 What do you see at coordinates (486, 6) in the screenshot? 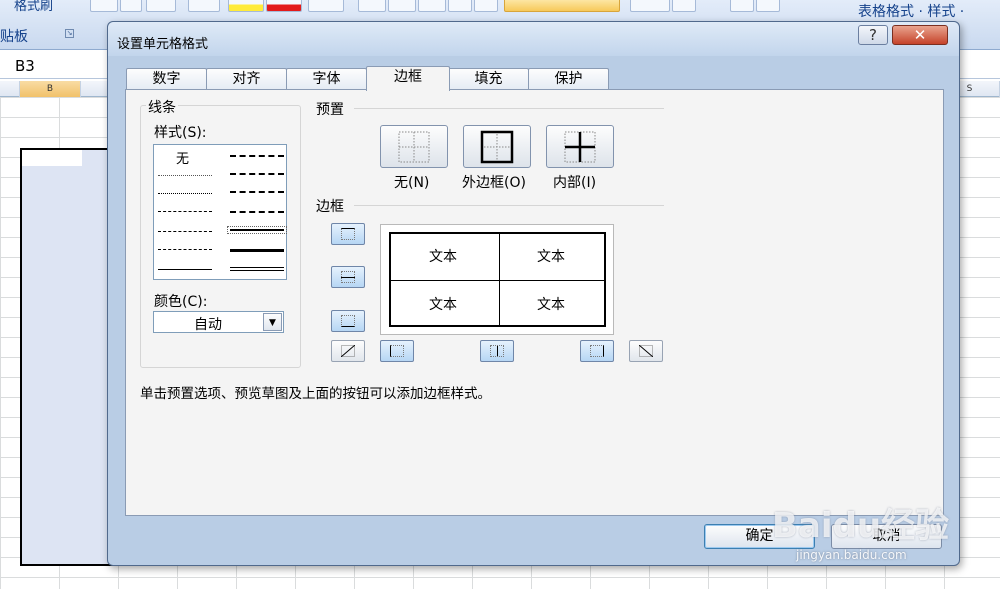
I see `increase-indent-button` at bounding box center [486, 6].